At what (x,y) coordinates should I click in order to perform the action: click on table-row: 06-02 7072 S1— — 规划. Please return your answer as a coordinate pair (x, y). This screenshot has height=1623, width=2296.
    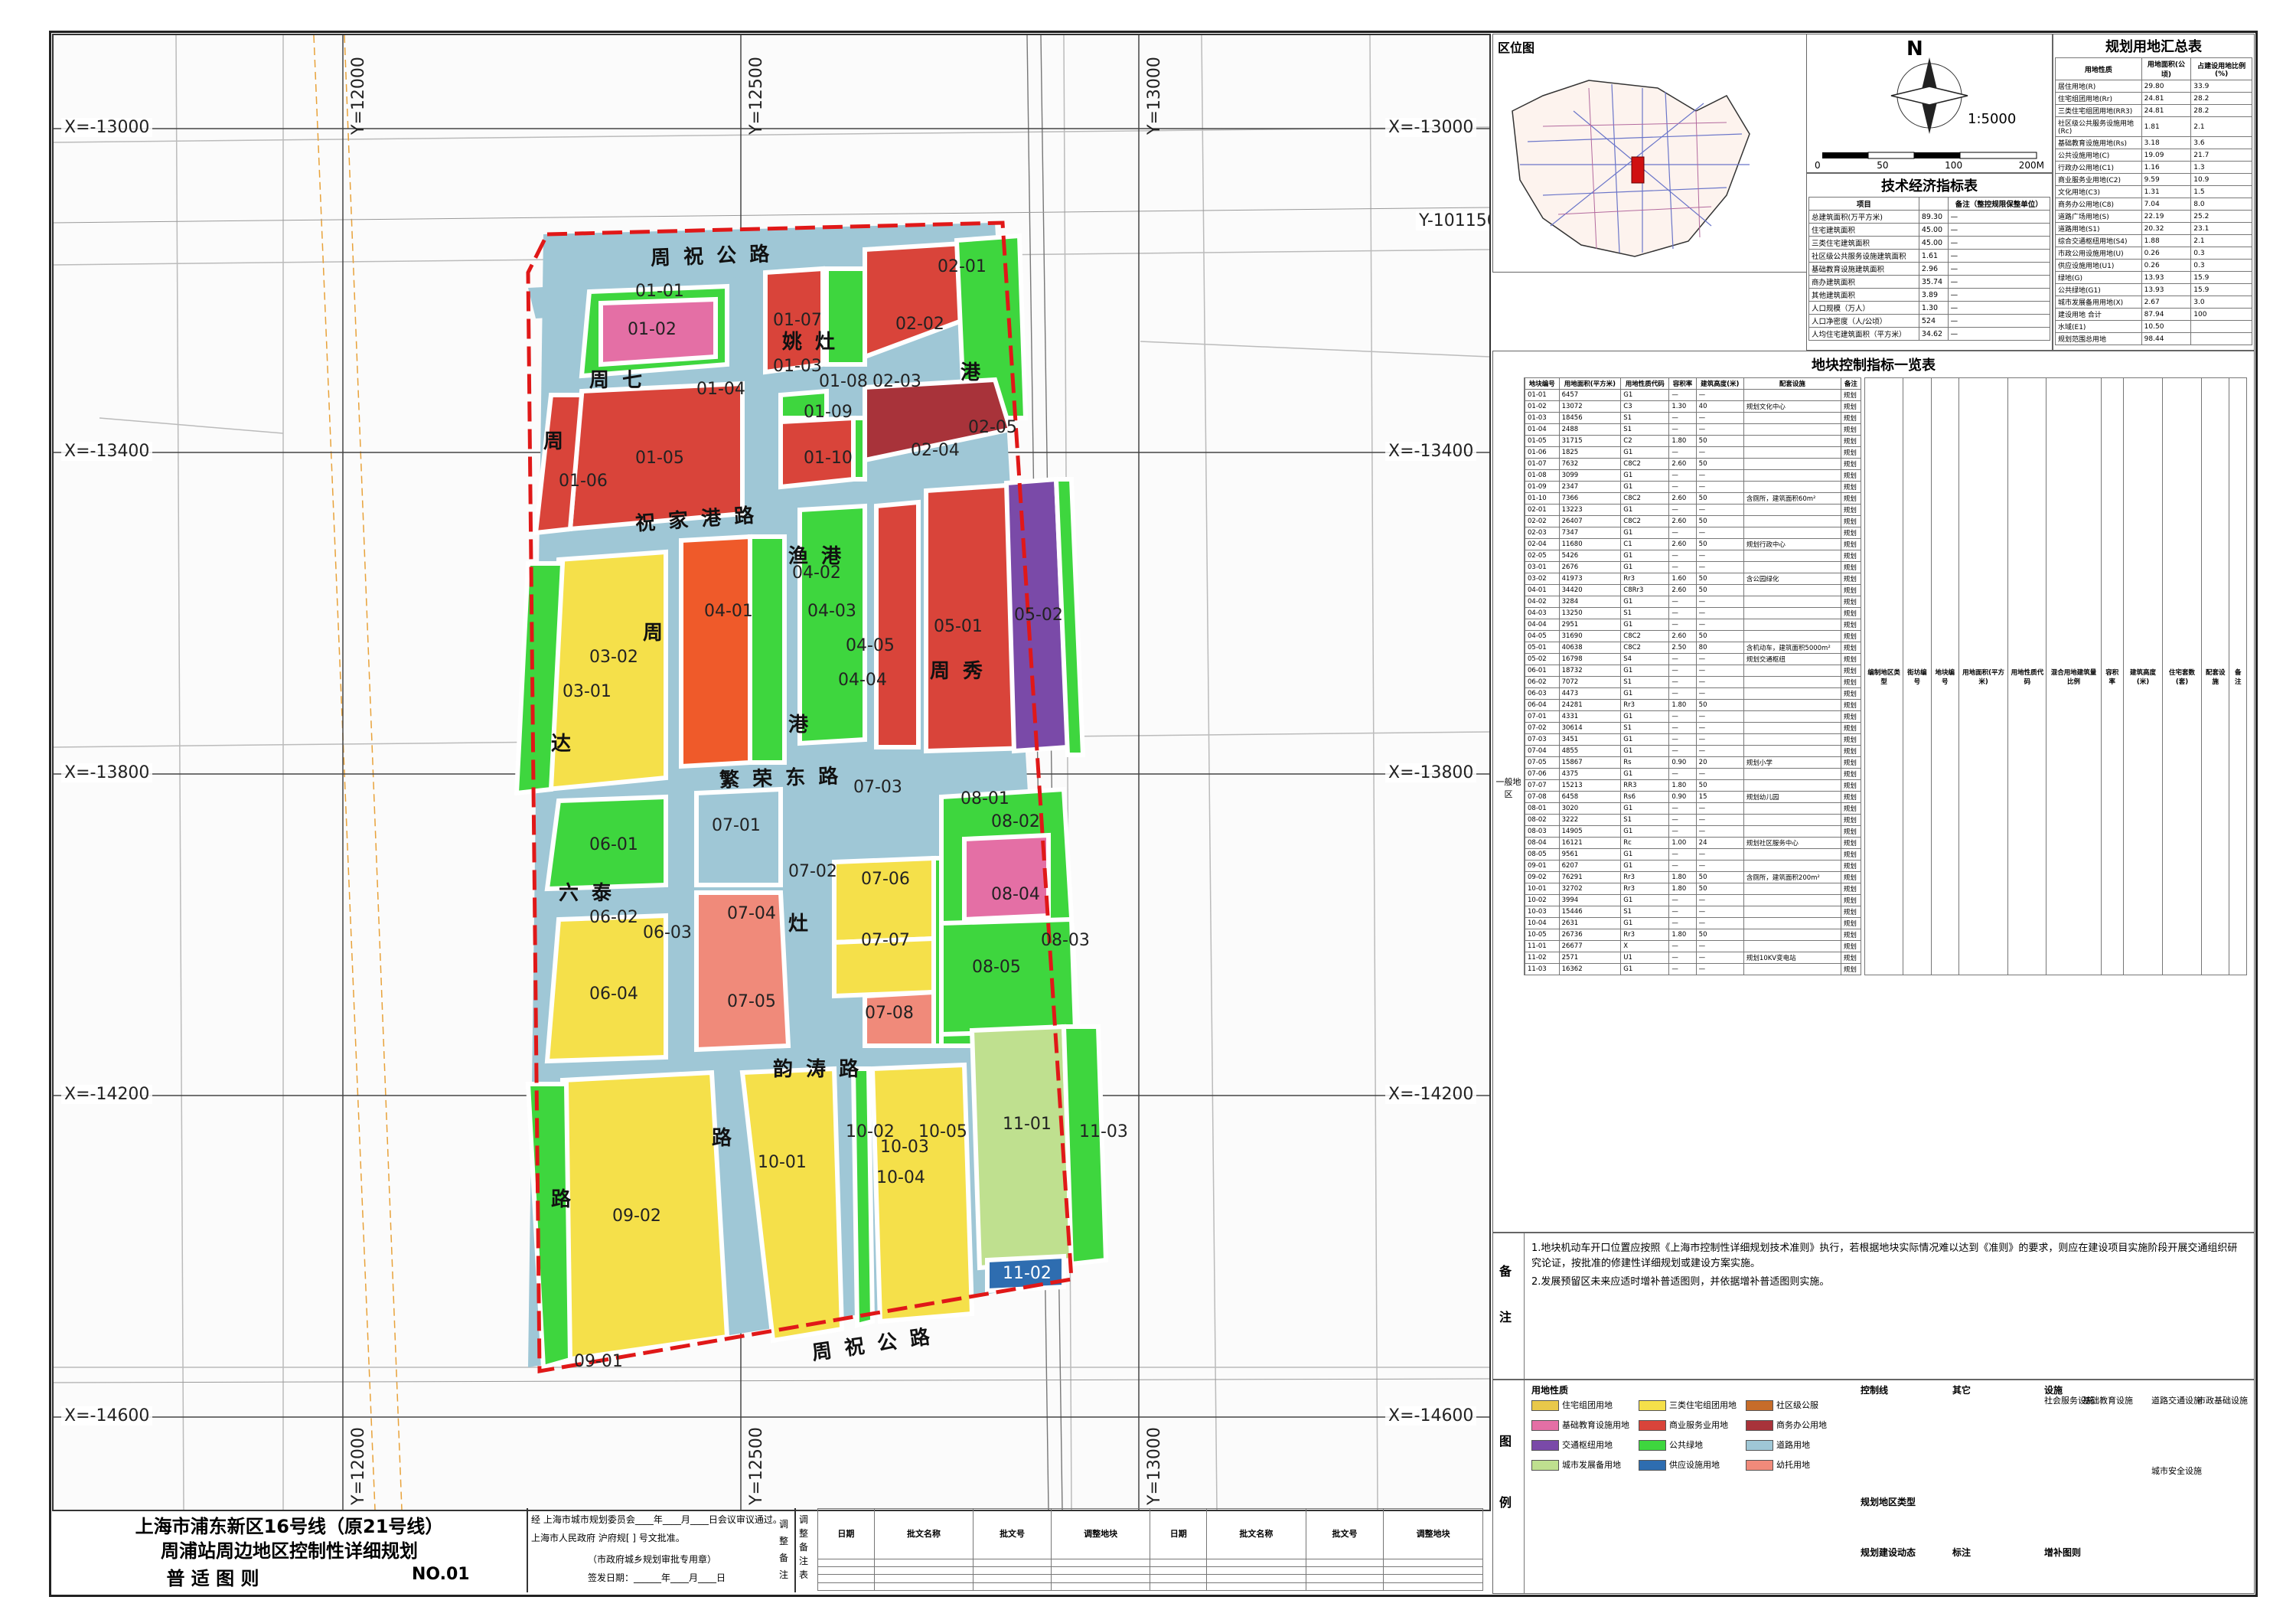
    Looking at the image, I should click on (1693, 682).